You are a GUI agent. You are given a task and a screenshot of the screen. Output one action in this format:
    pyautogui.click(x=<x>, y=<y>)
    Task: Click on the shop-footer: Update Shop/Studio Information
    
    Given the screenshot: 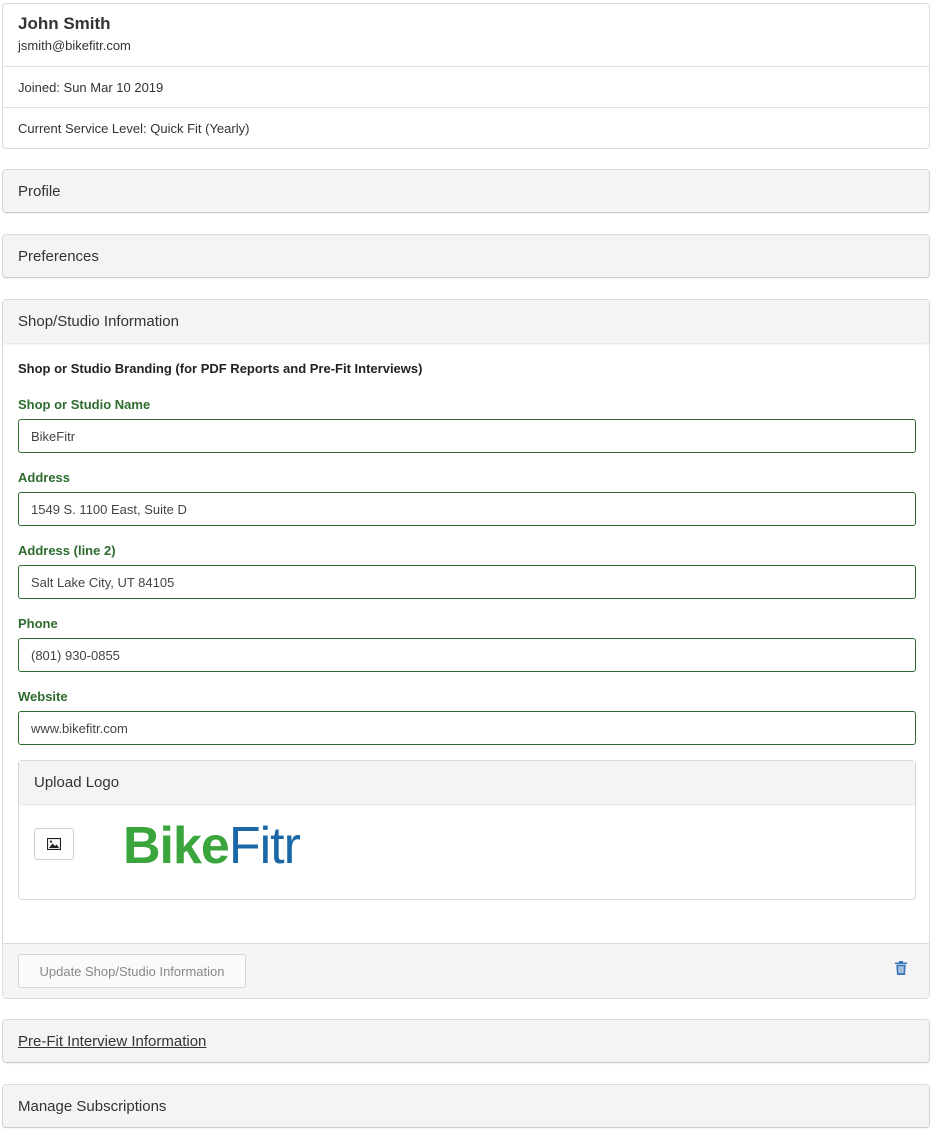 What is the action you would take?
    pyautogui.click(x=466, y=970)
    